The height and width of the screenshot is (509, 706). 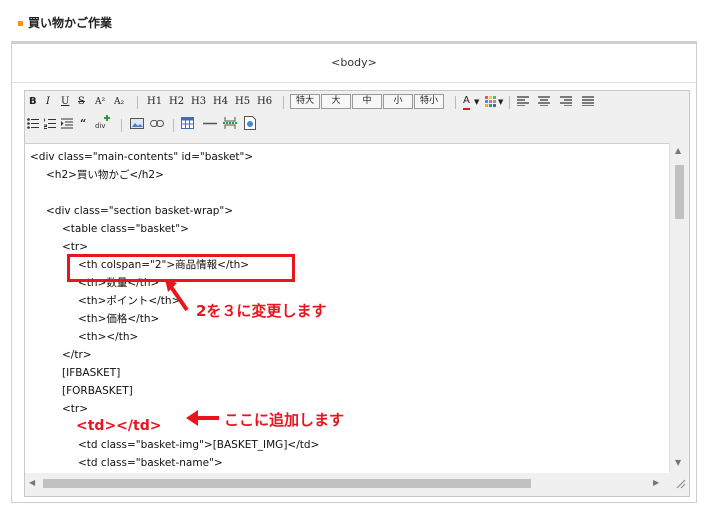 What do you see at coordinates (490, 101) in the screenshot?
I see `background-color-icon` at bounding box center [490, 101].